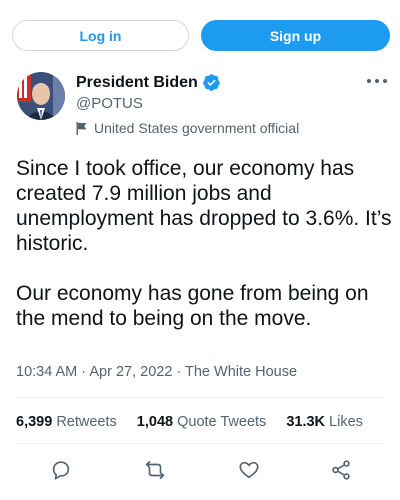  Describe the element at coordinates (61, 470) in the screenshot. I see `reply-icon` at that location.